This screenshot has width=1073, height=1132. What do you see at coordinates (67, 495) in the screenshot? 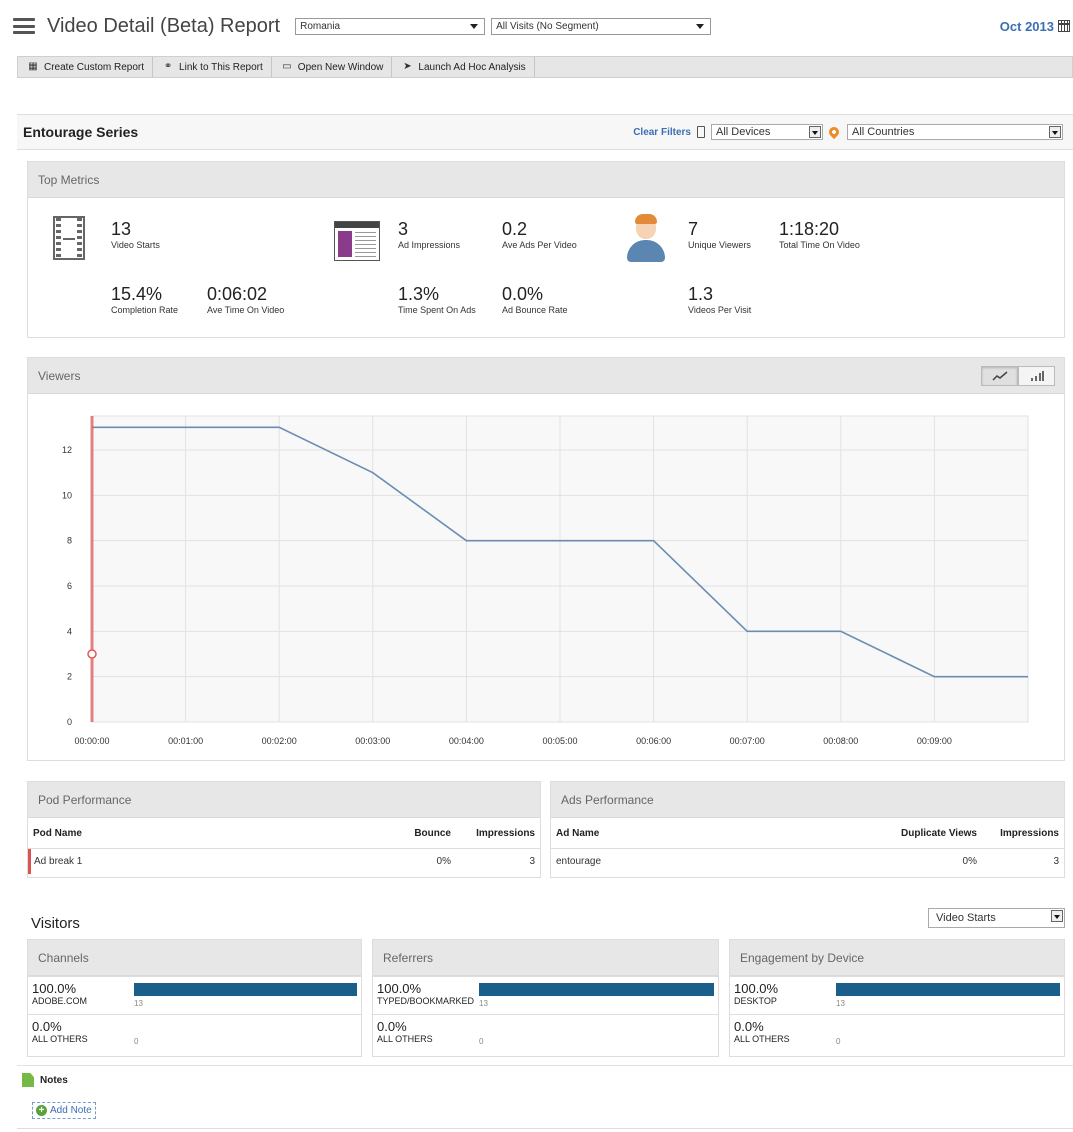
I see `y-tick-label: 10` at bounding box center [67, 495].